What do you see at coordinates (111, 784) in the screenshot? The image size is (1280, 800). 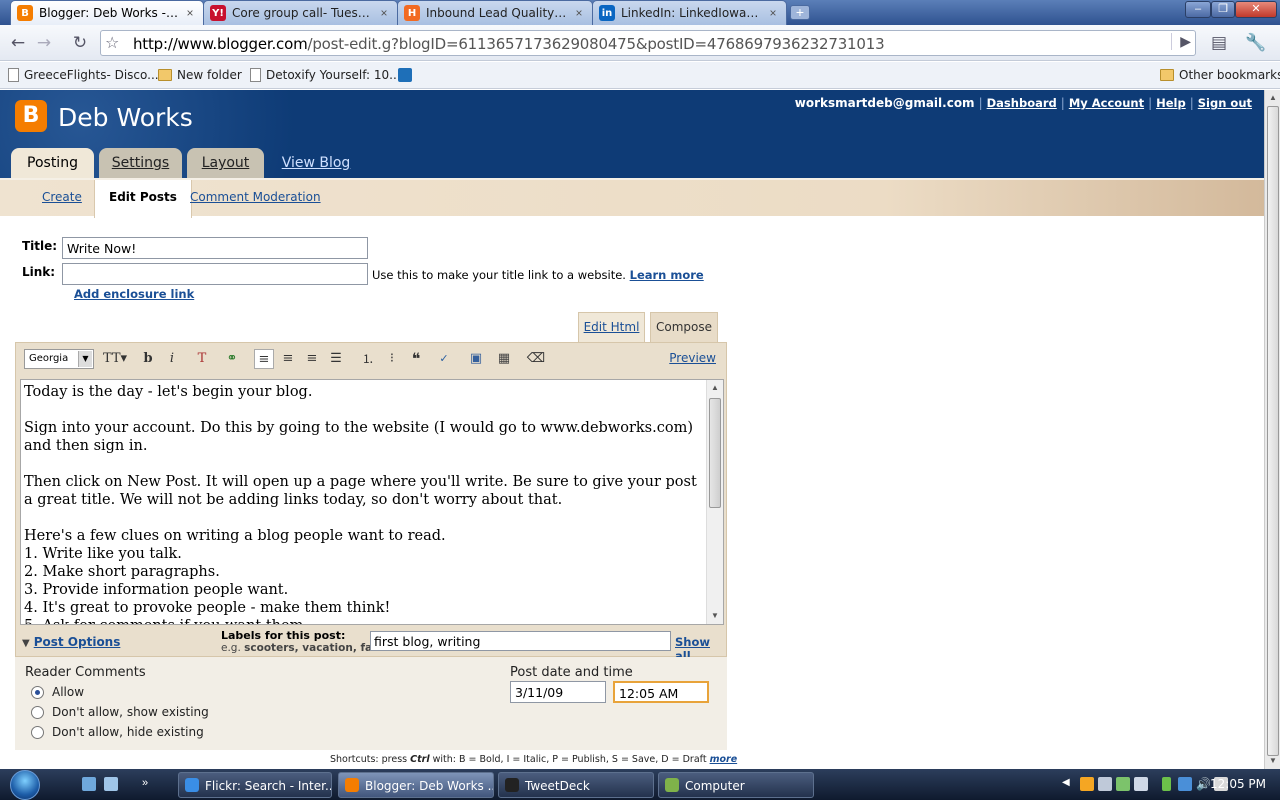 I see `switch-windows-icon` at bounding box center [111, 784].